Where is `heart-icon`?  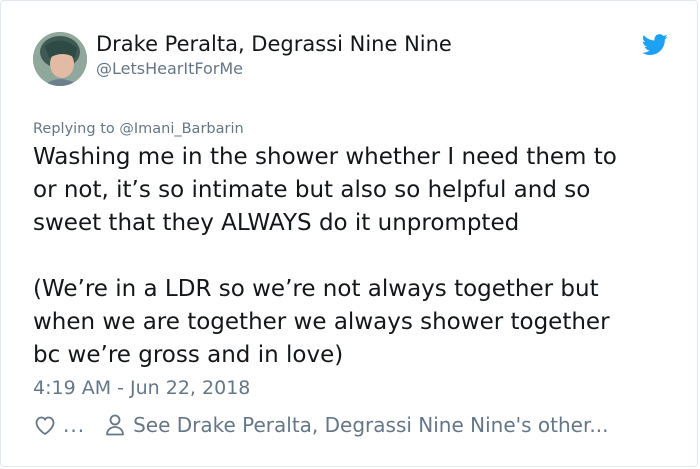
heart-icon is located at coordinates (45, 425).